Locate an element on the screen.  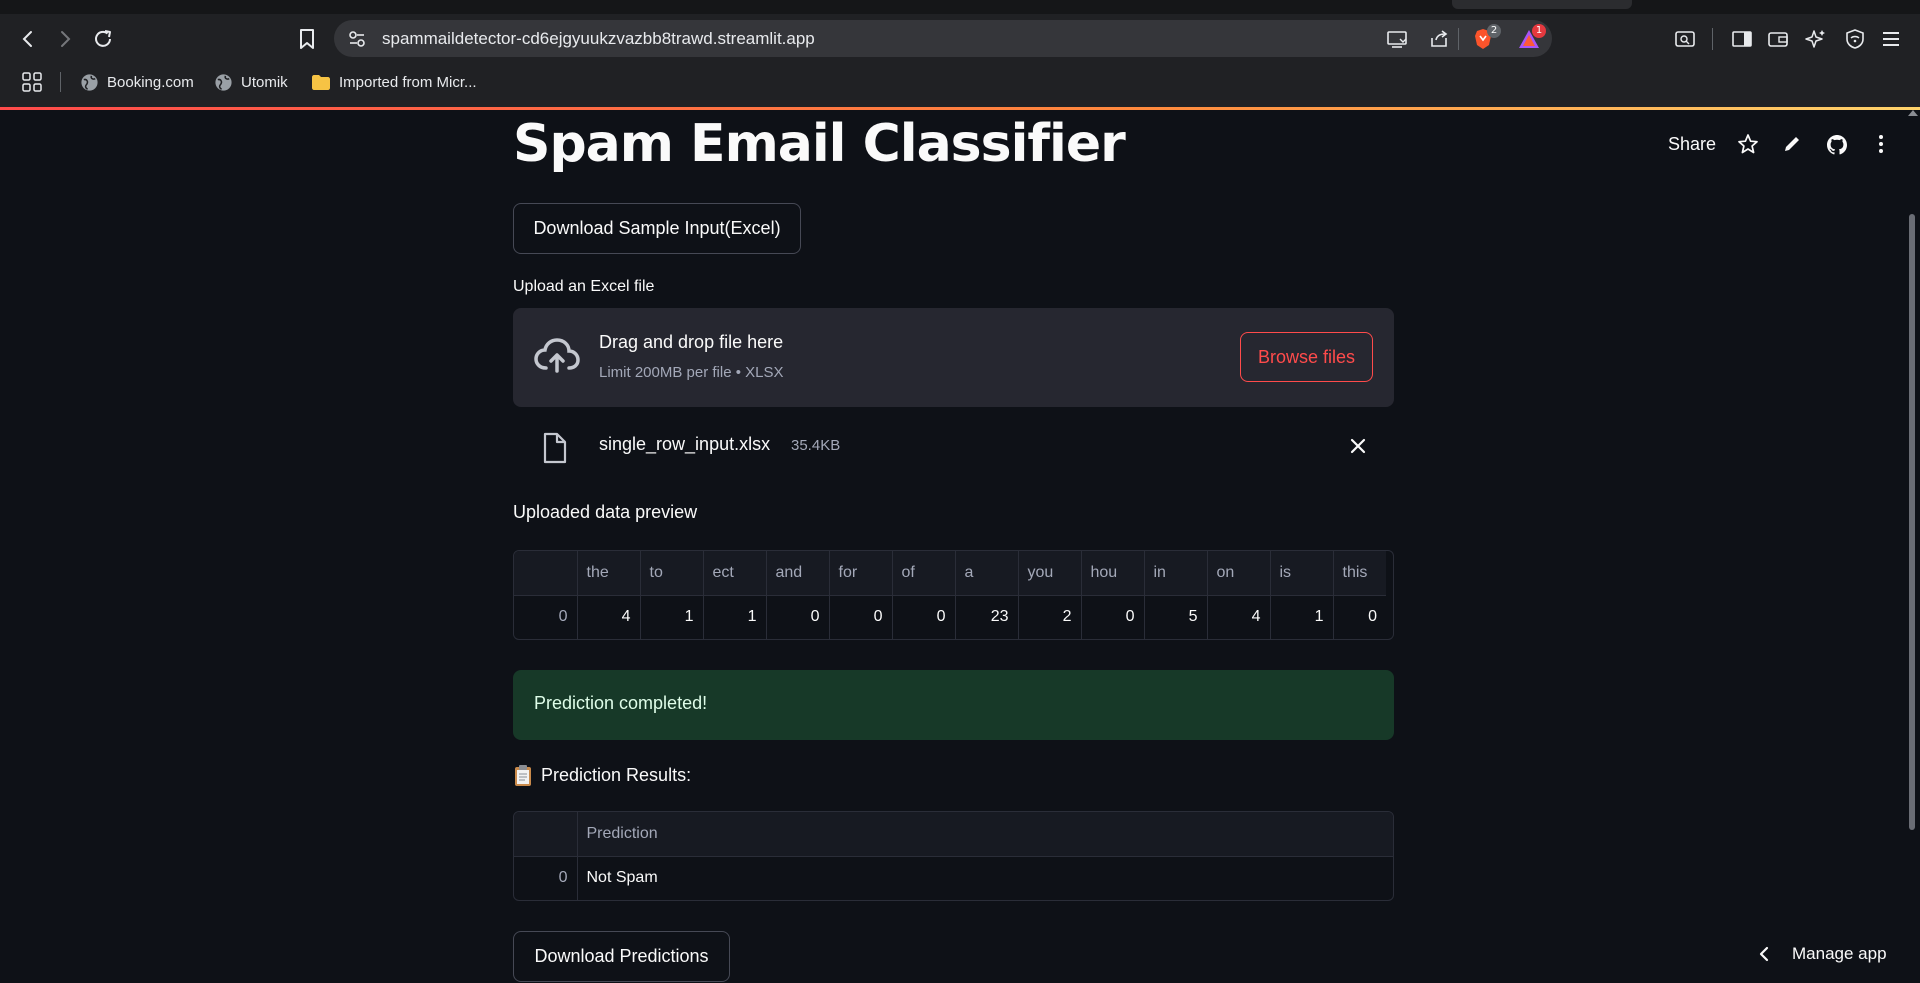
column-header-cell: Prediction is located at coordinates (985, 834).